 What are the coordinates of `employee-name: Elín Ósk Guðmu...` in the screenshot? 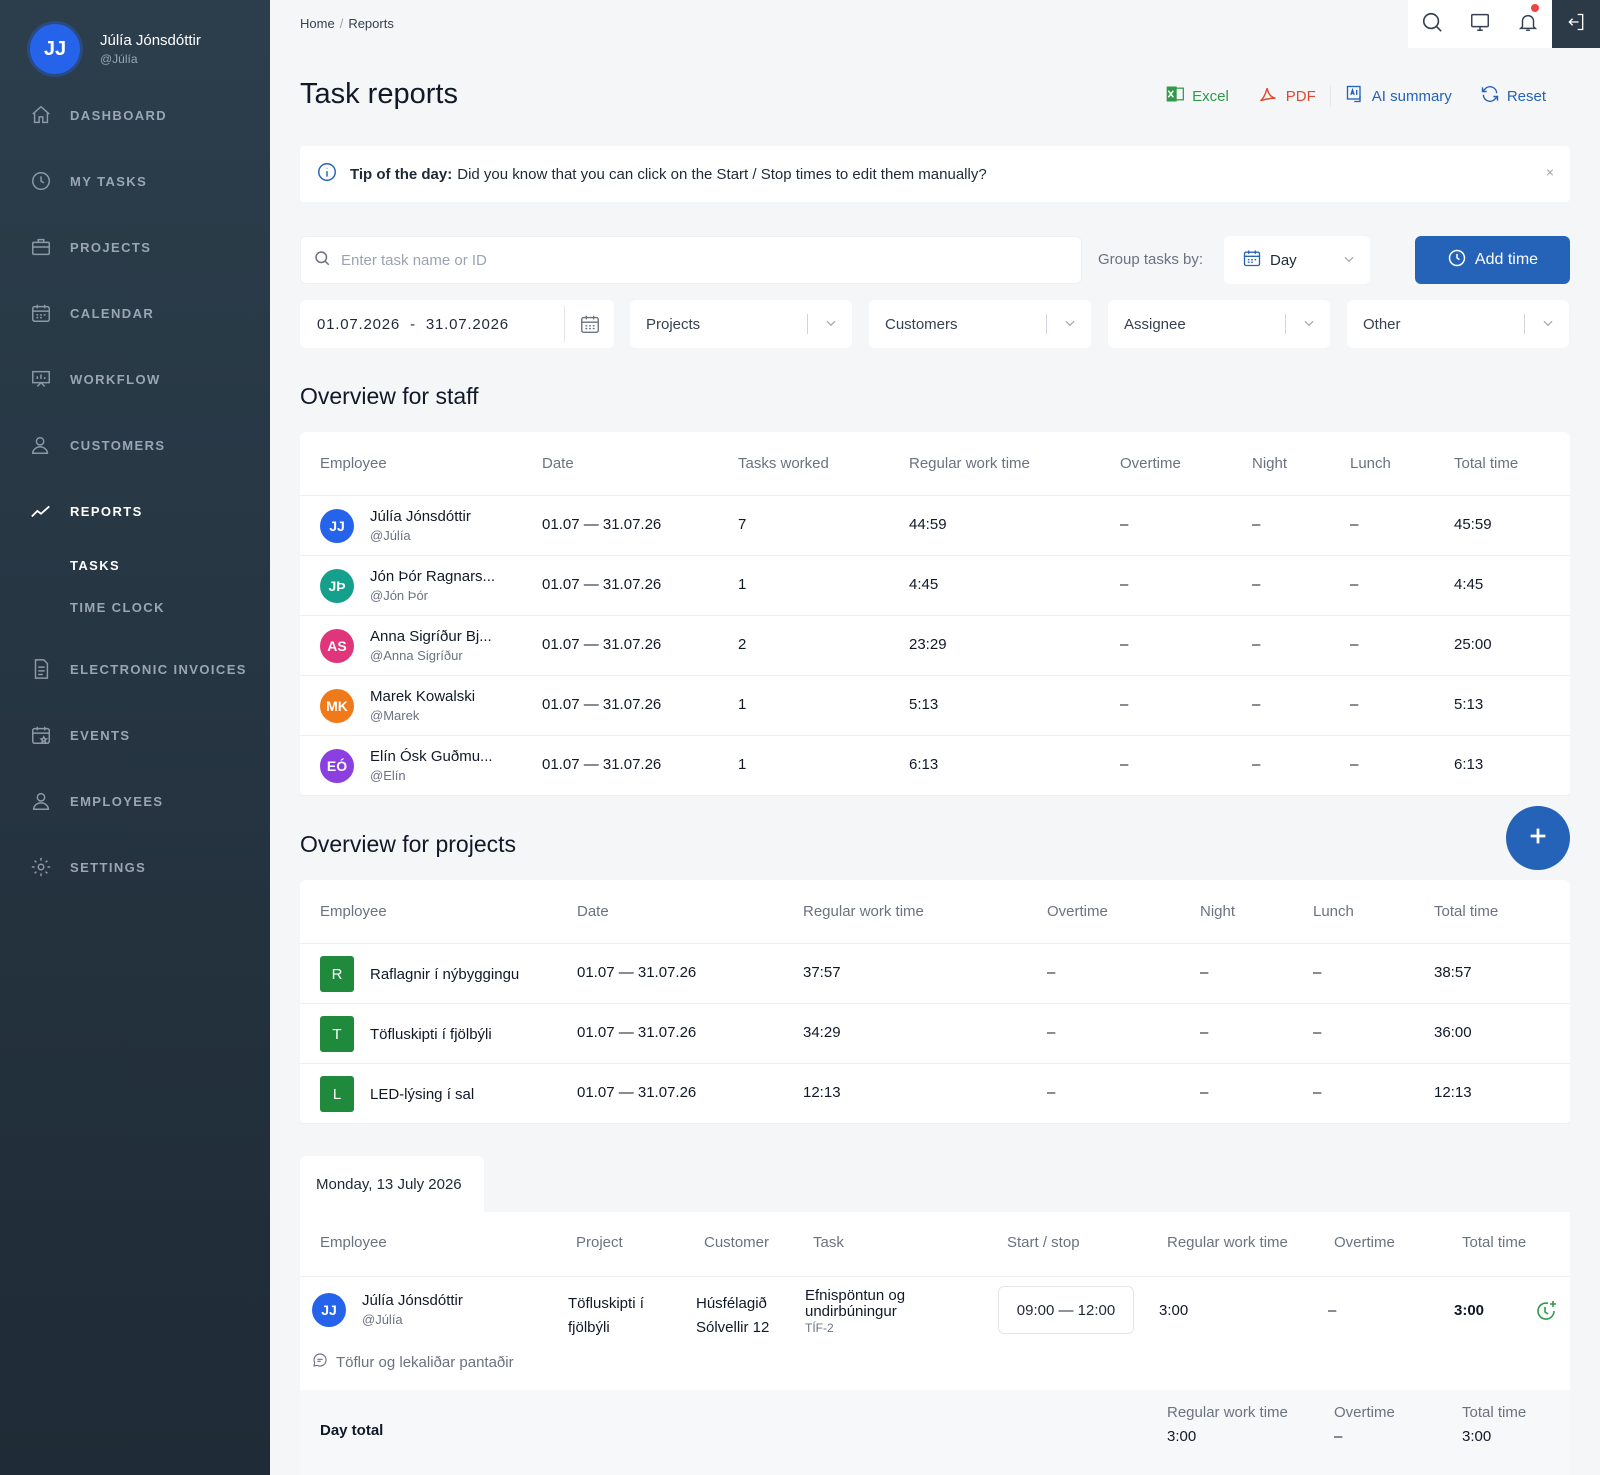 It's located at (431, 756).